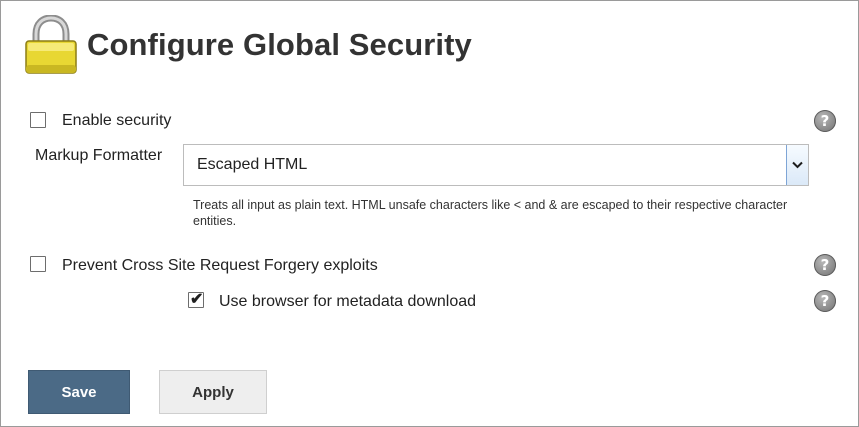  What do you see at coordinates (51, 44) in the screenshot?
I see `lock-icon` at bounding box center [51, 44].